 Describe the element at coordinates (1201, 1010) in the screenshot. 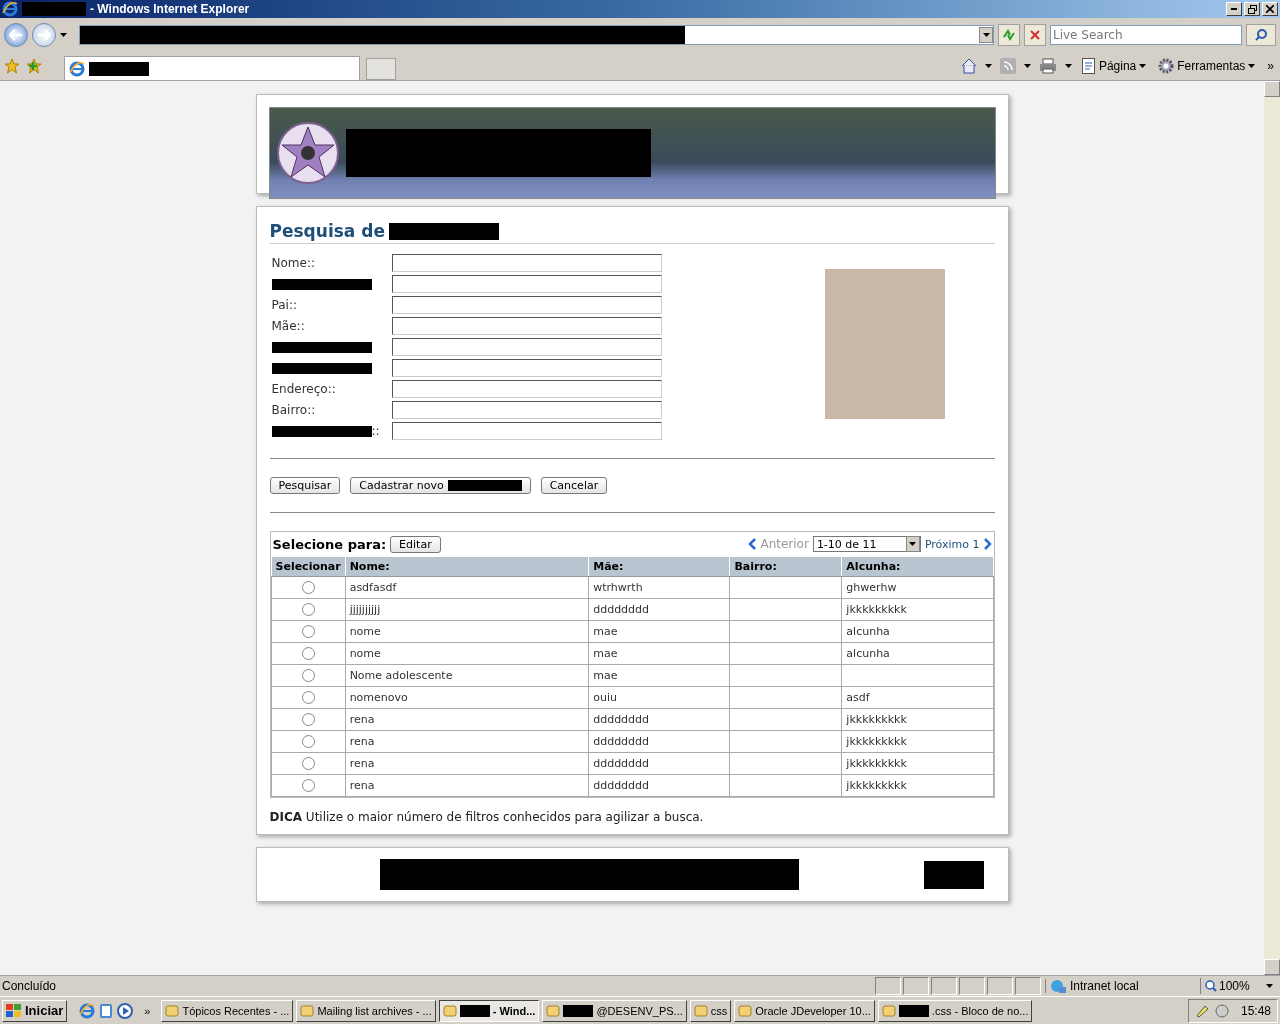

I see `pencil-icon` at that location.